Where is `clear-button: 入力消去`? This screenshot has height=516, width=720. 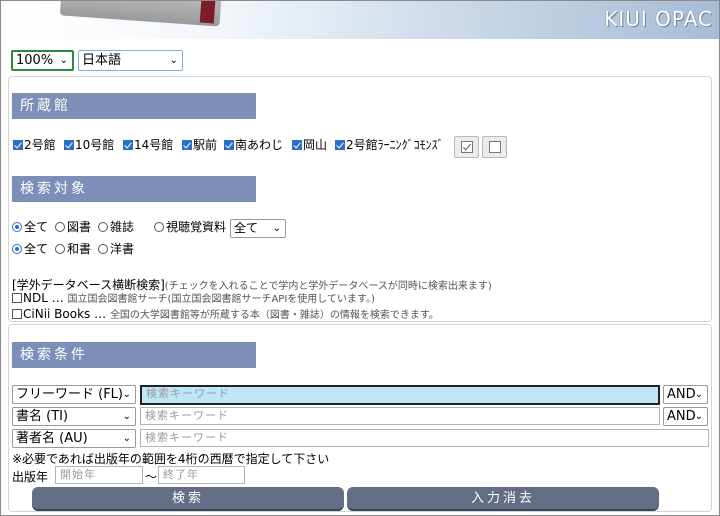 clear-button: 入力消去 is located at coordinates (503, 499).